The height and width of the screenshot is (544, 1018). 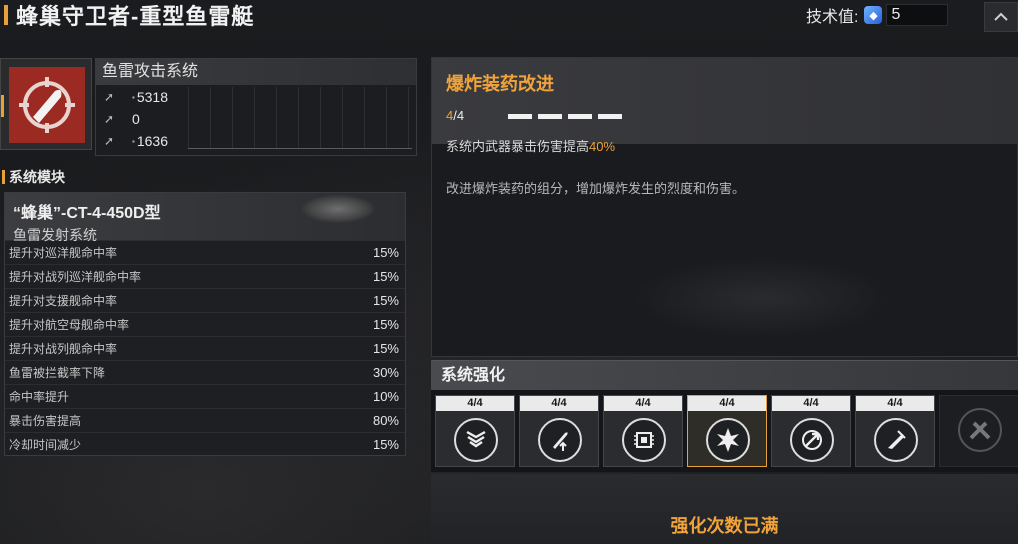 I want to click on upgrade-level: 4/4, so click(x=455, y=115).